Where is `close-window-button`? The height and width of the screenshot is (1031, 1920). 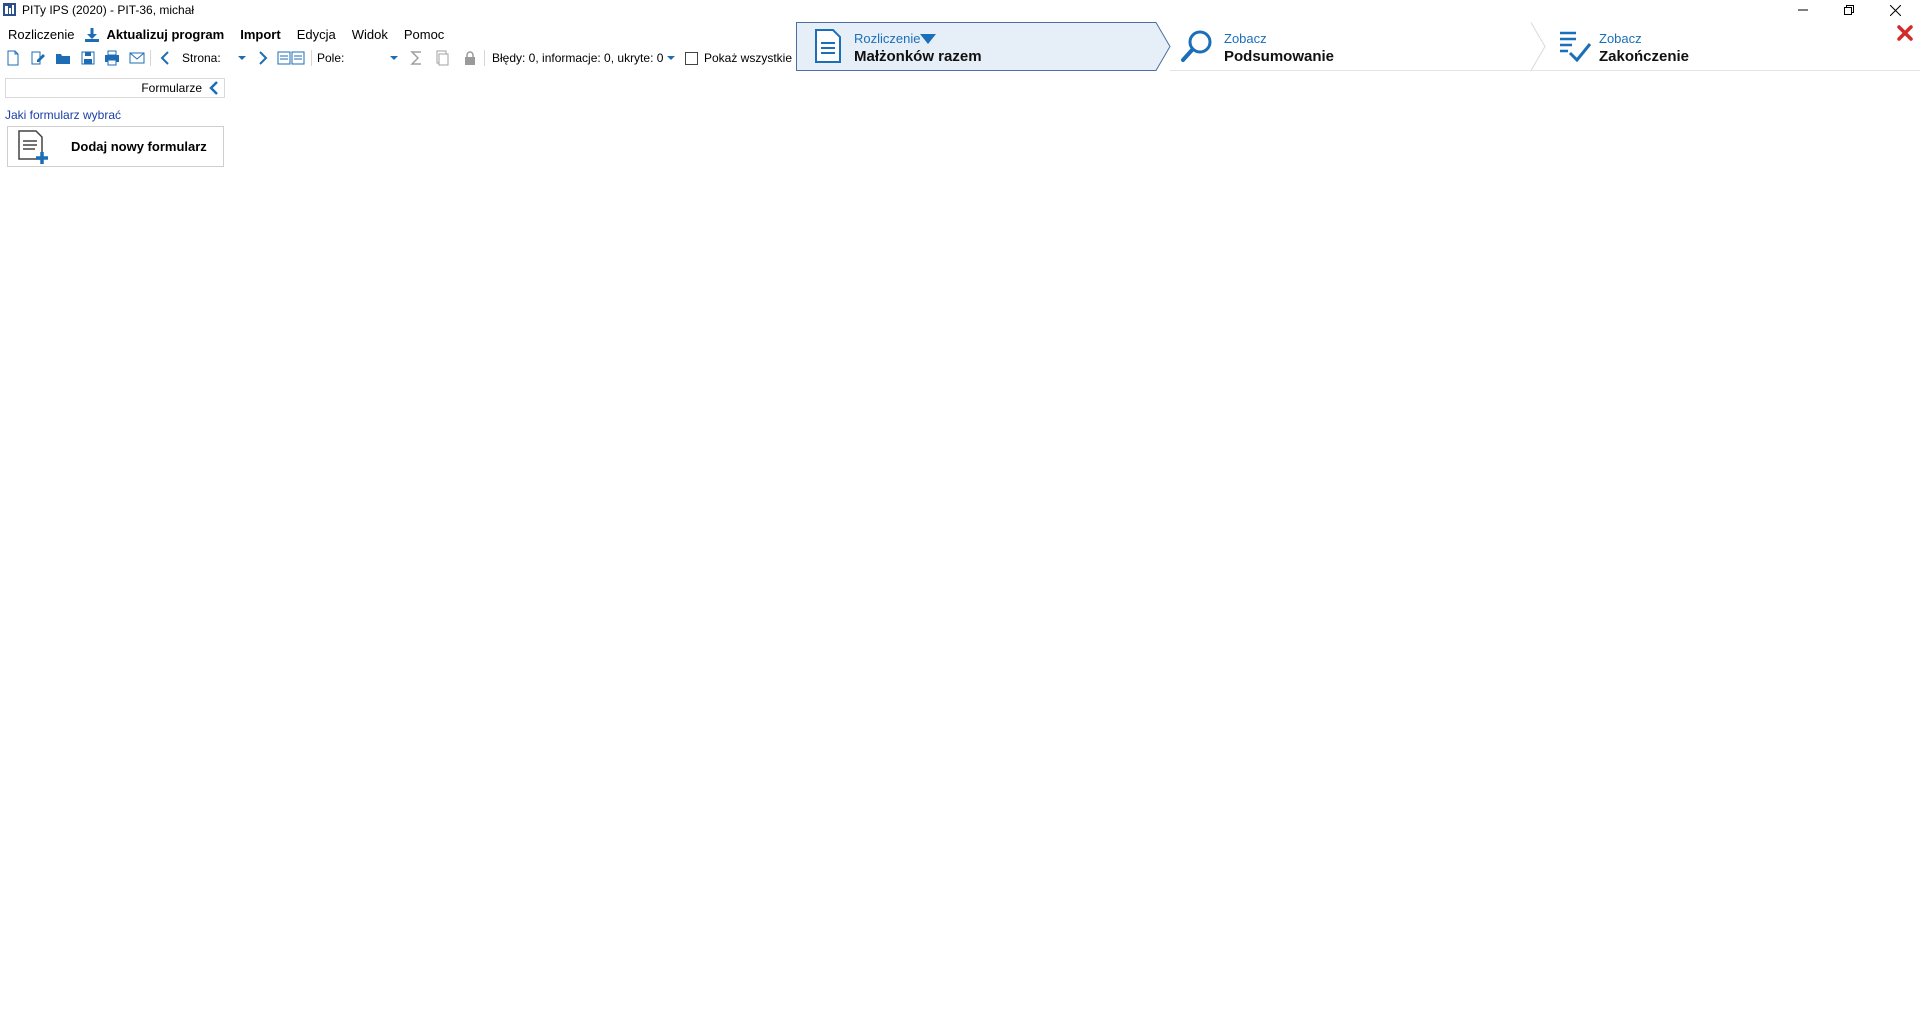 close-window-button is located at coordinates (1895, 10).